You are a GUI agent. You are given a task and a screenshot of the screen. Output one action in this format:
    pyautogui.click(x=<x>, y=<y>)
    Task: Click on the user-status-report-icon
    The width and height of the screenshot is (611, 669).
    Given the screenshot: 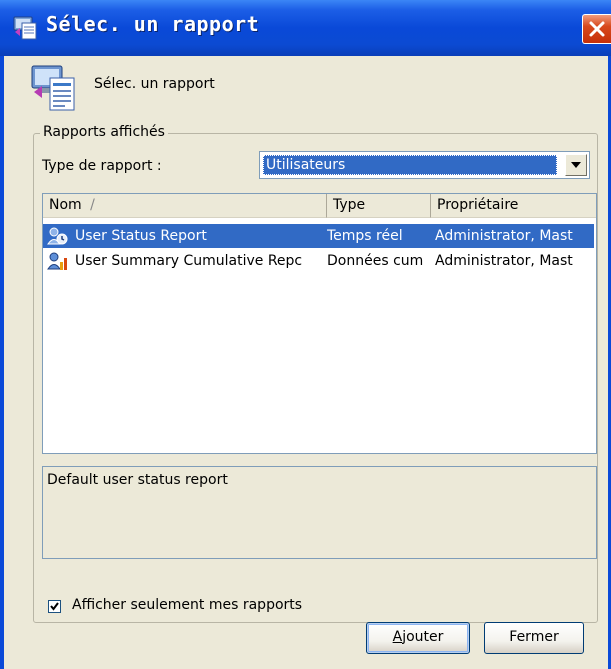 What is the action you would take?
    pyautogui.click(x=57, y=236)
    